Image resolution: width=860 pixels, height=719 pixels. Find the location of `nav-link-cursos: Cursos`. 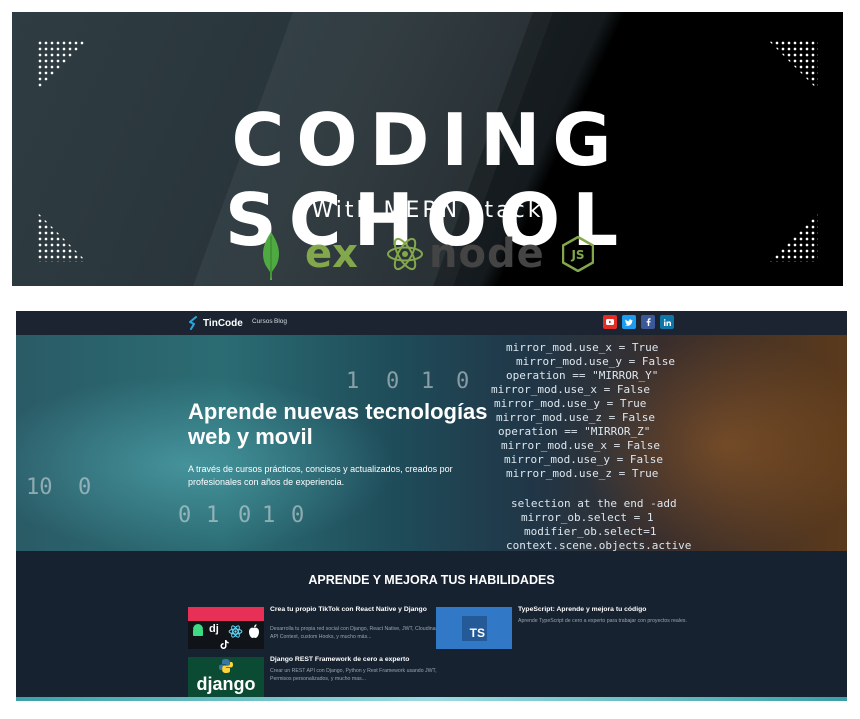

nav-link-cursos: Cursos is located at coordinates (262, 321).